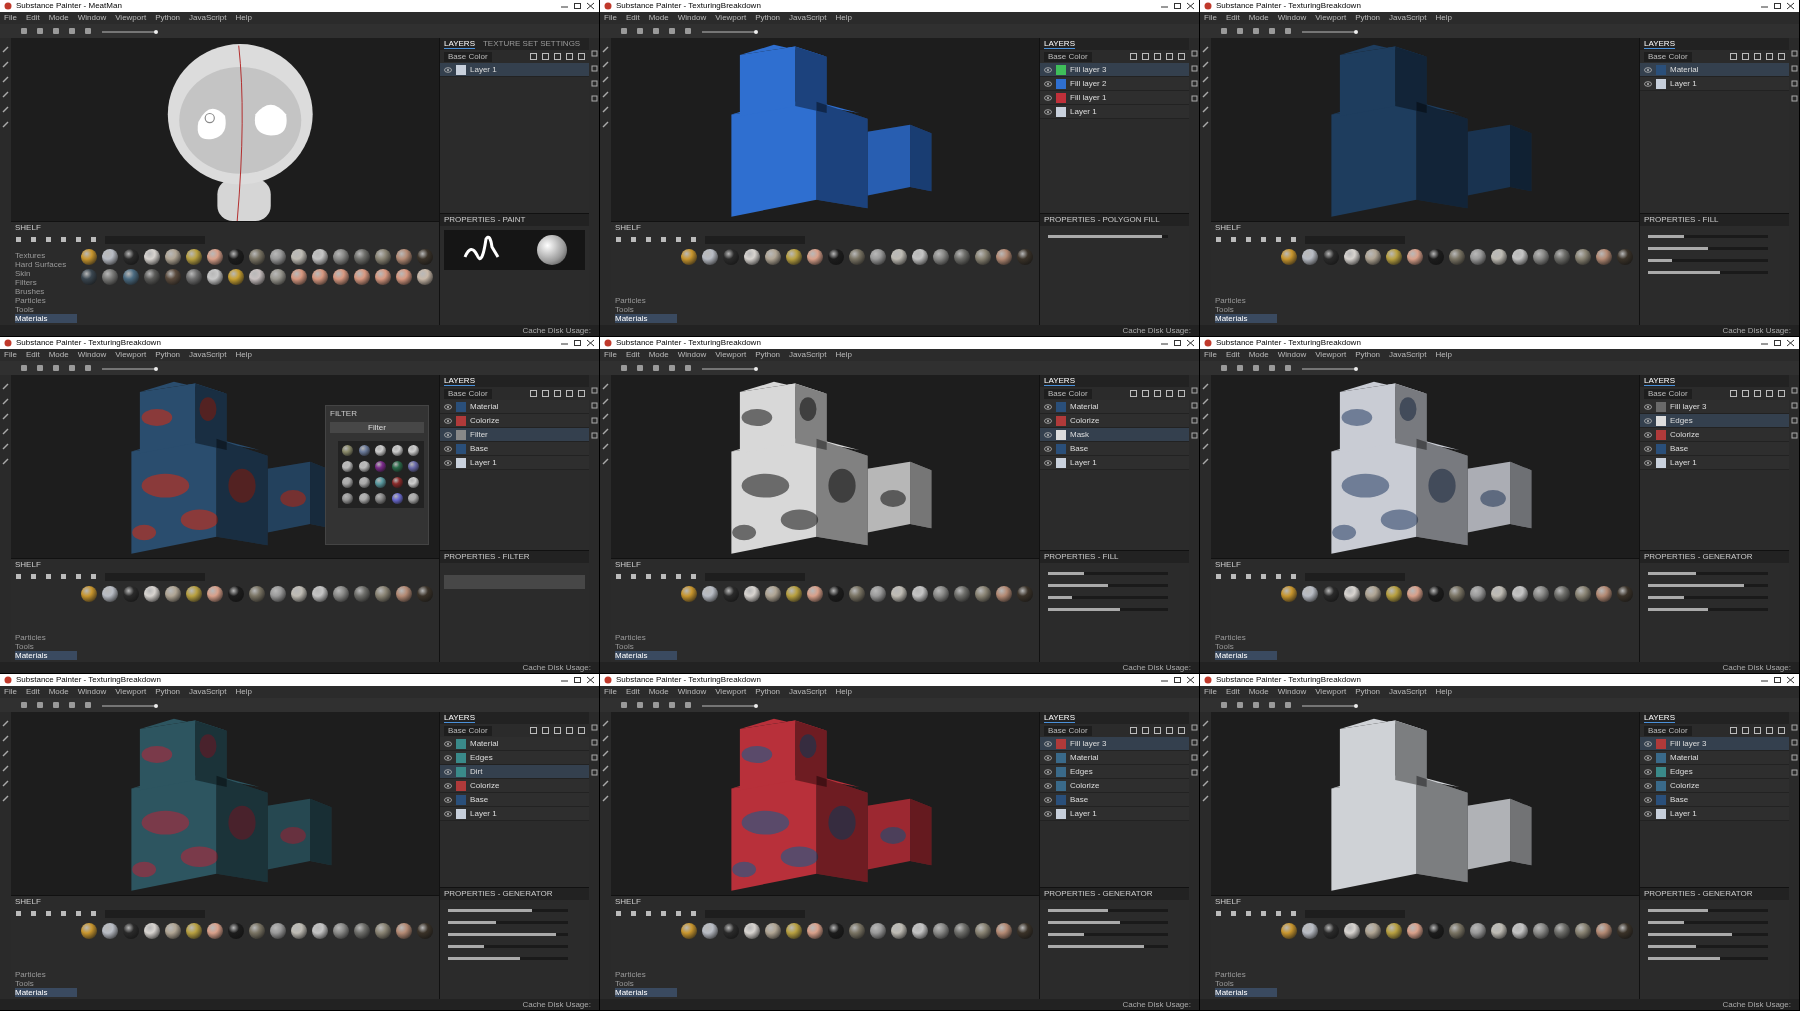 This screenshot has width=1800, height=1011. What do you see at coordinates (1368, 692) in the screenshot?
I see `menu-item: Python` at bounding box center [1368, 692].